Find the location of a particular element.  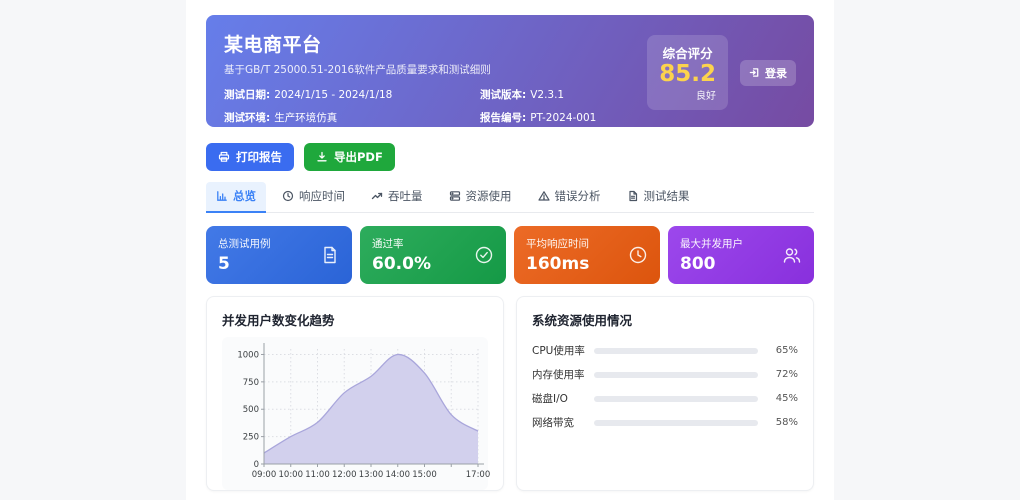

svg-text: 750 is located at coordinates (251, 383).